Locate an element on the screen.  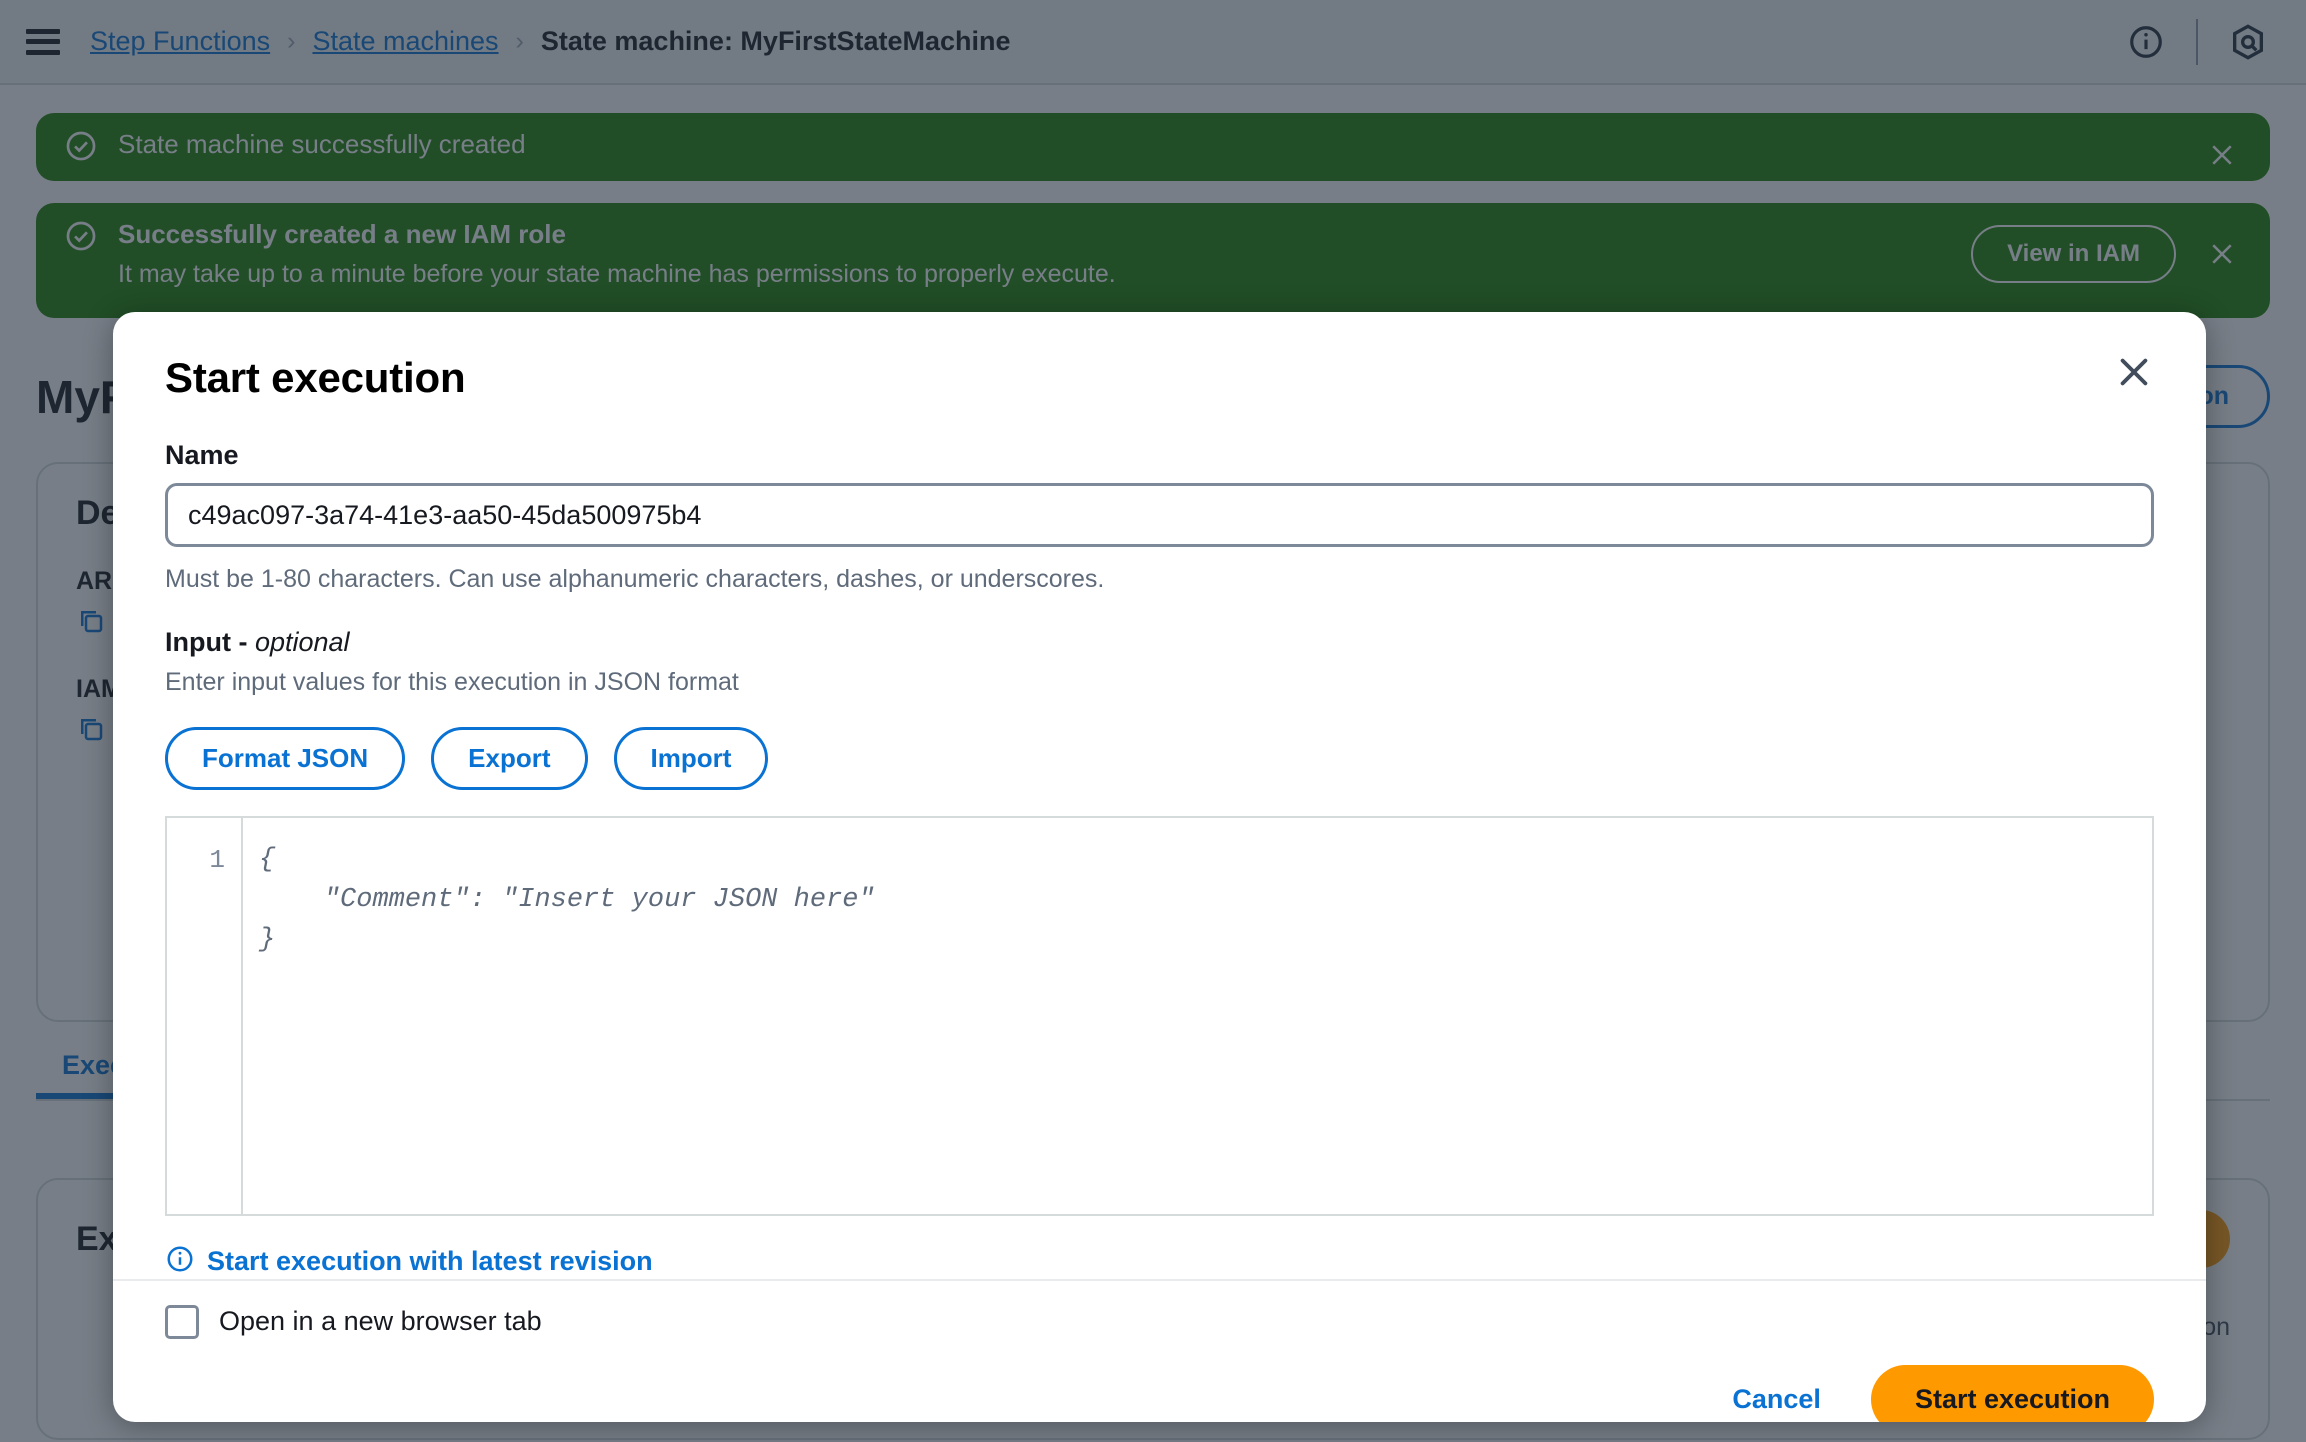
input-label-optional: optional is located at coordinates (302, 642).